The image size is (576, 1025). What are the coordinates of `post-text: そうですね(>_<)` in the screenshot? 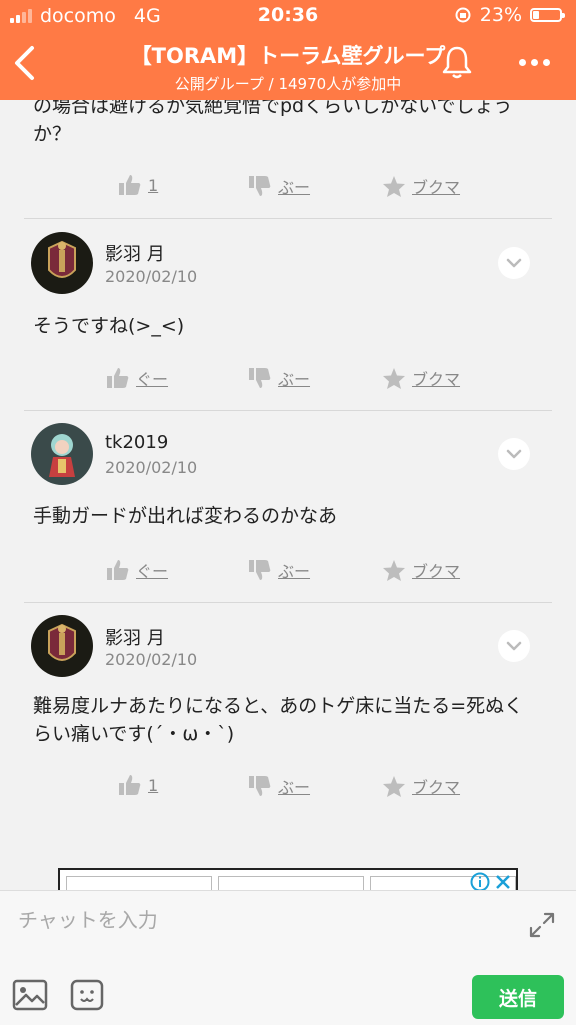 It's located at (109, 326).